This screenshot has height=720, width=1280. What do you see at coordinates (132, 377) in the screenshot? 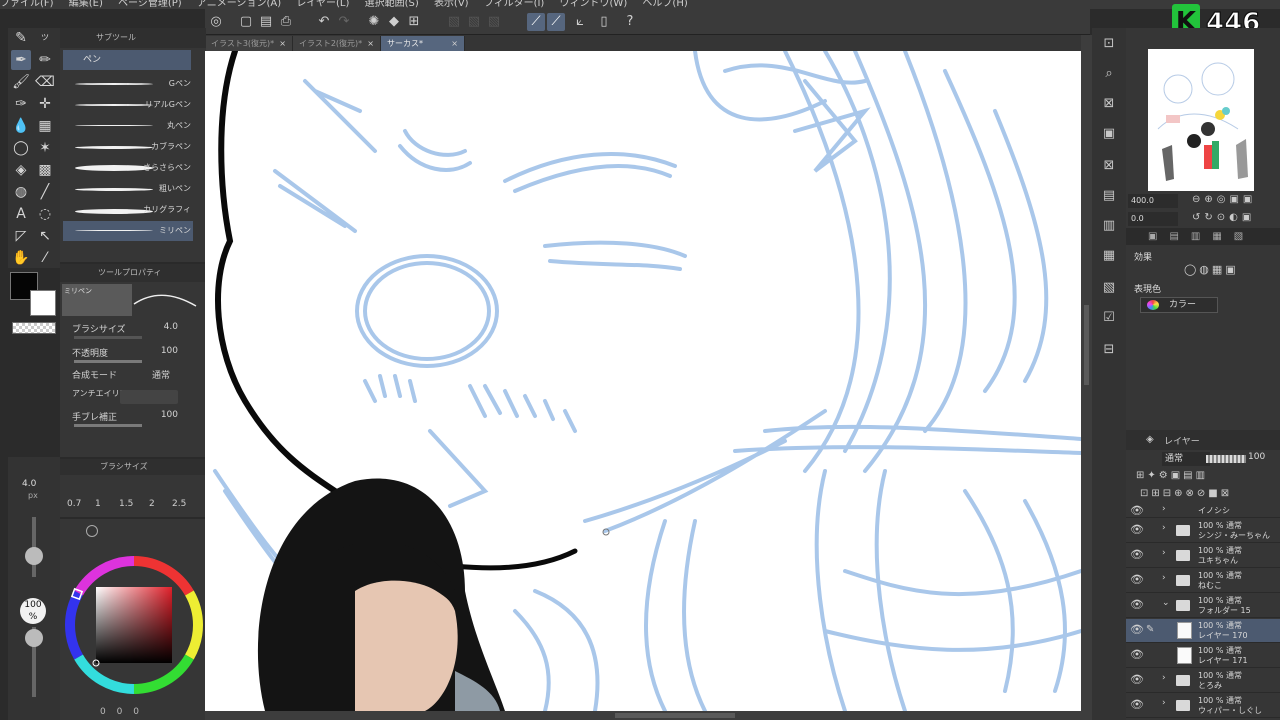
I see `blend-mode-row: 合成モード 通常` at bounding box center [132, 377].